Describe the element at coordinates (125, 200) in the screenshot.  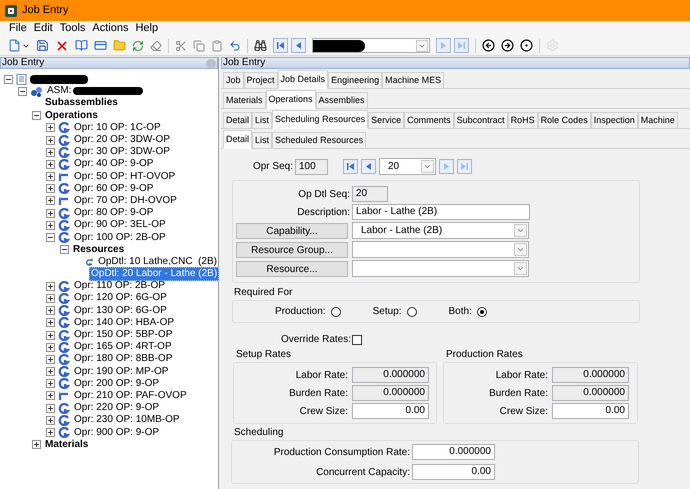
I see `tree-item: Opr: 70 OP: DH-OVOP` at that location.